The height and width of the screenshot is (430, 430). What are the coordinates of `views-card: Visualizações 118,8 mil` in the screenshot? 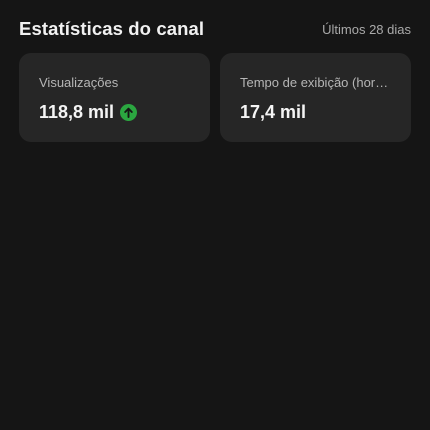 It's located at (114, 97).